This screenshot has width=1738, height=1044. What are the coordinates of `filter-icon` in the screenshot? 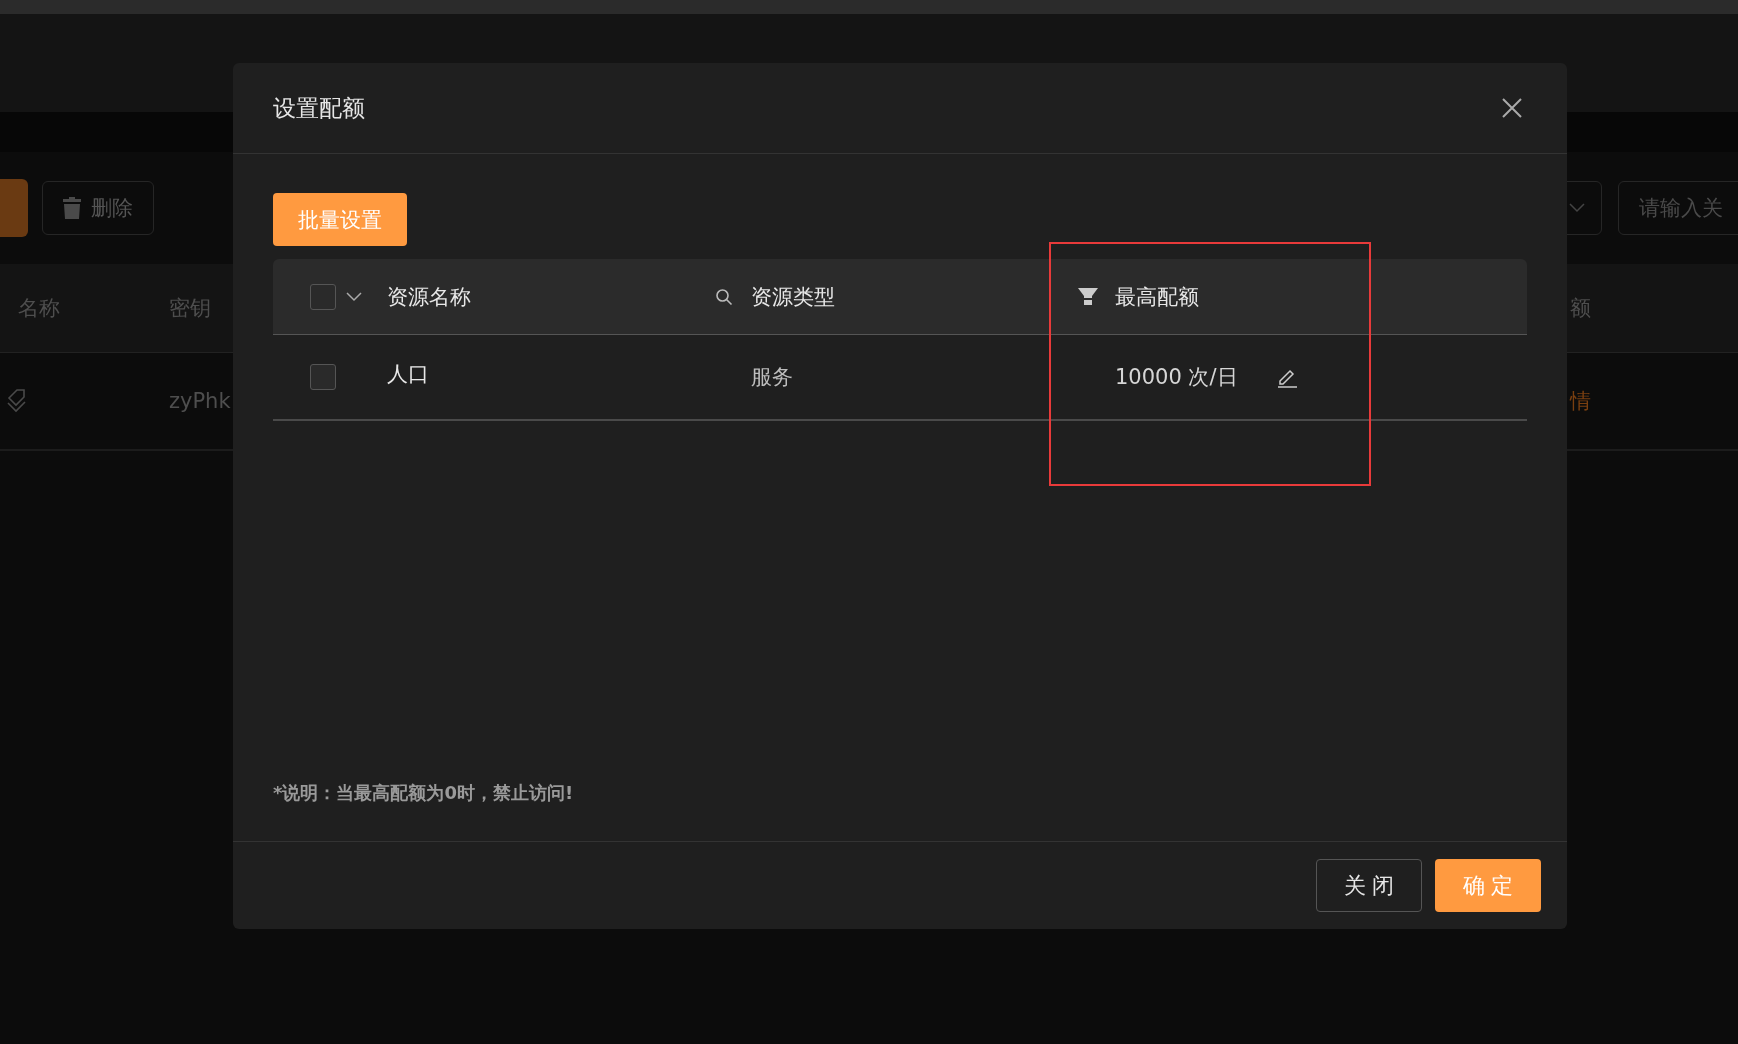 It's located at (1088, 296).